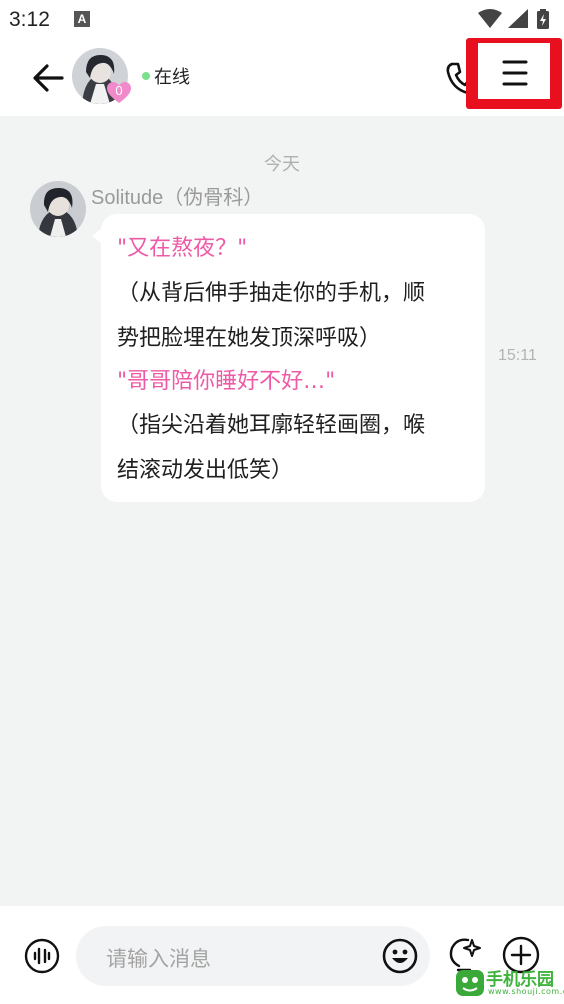 This screenshot has height=1004, width=564. Describe the element at coordinates (517, 355) in the screenshot. I see `message-time: 15:11` at that location.